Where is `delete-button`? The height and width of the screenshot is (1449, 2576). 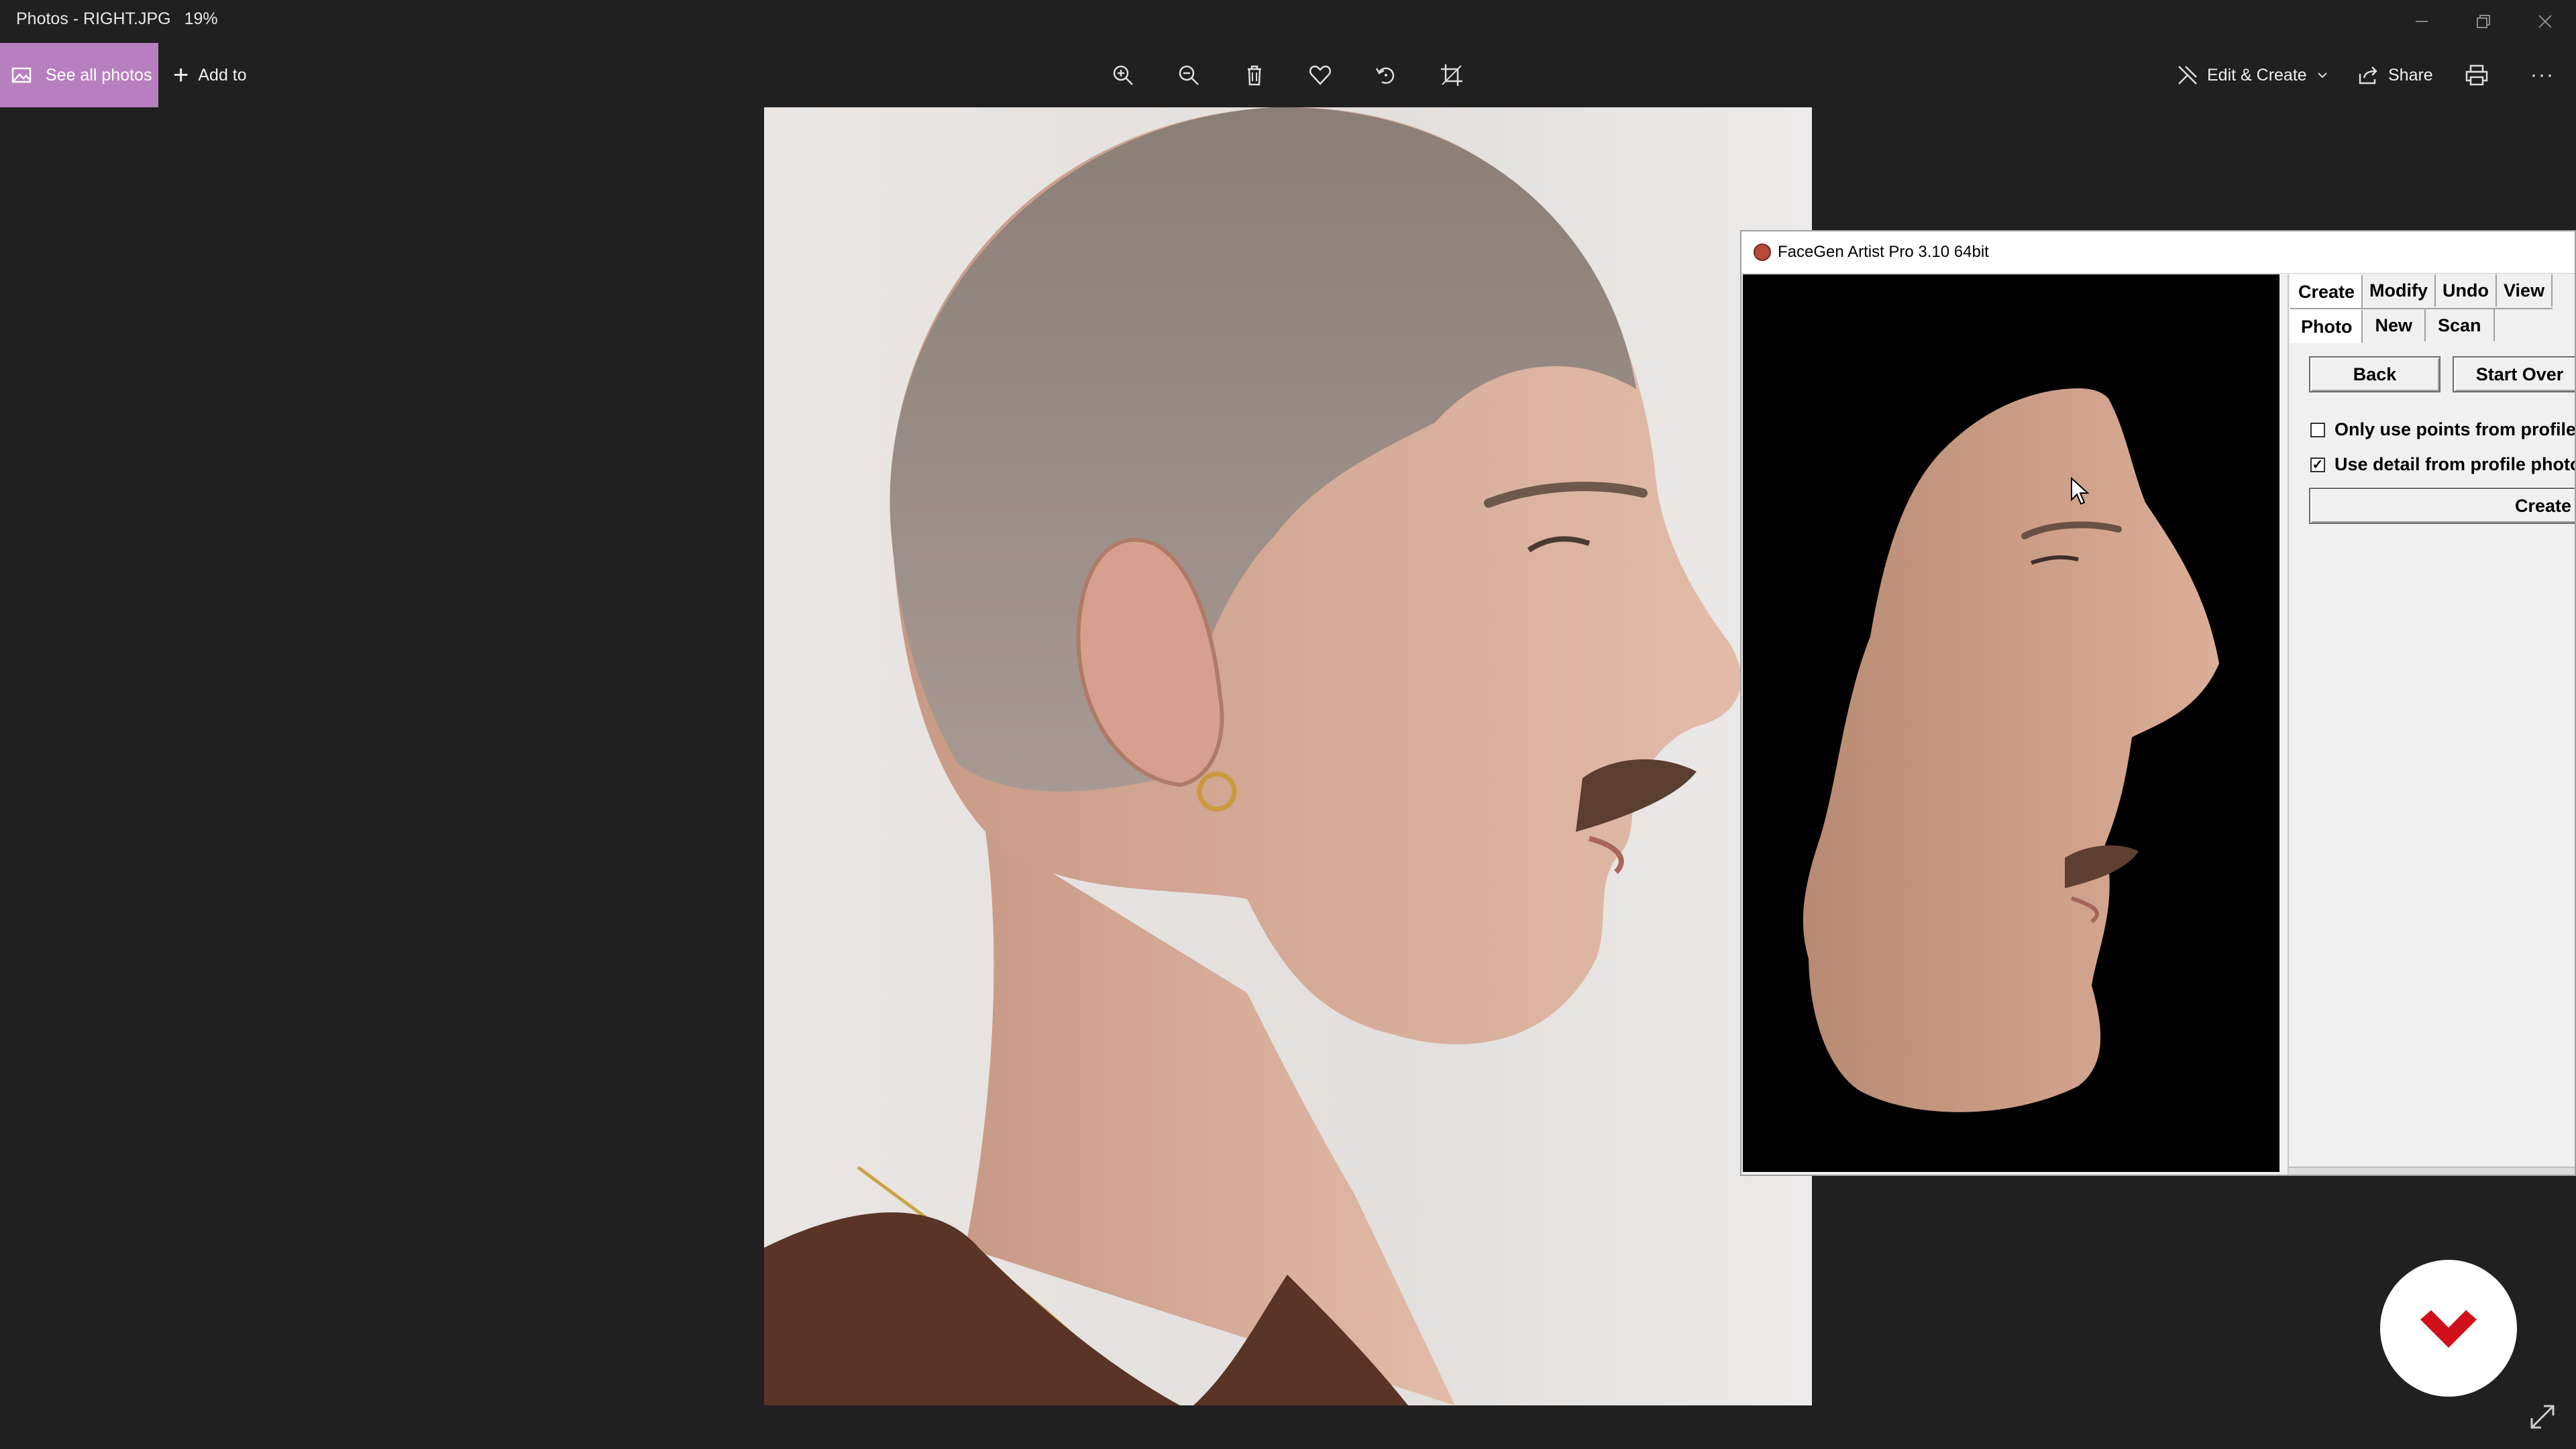 delete-button is located at coordinates (1254, 75).